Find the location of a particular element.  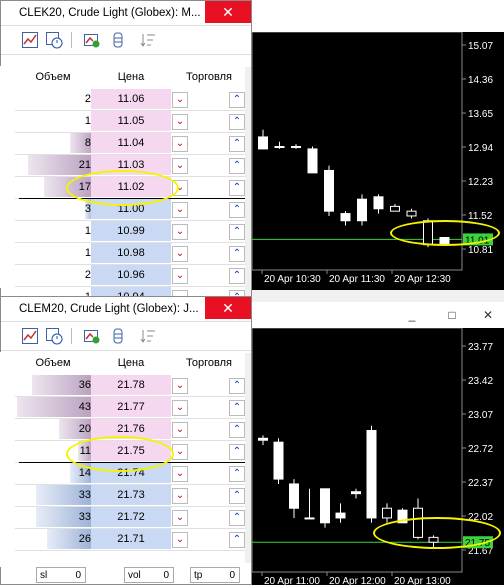

price-cell: 21.78 is located at coordinates (131, 385).